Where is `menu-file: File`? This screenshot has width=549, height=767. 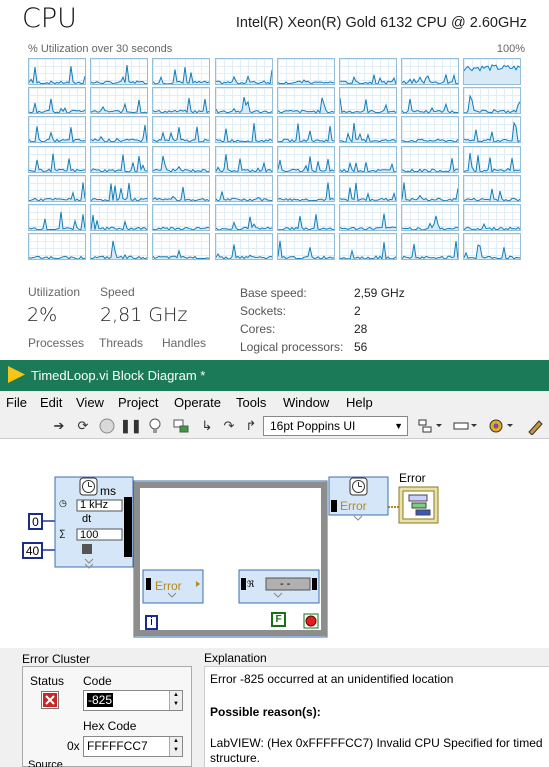
menu-file: File is located at coordinates (16, 402).